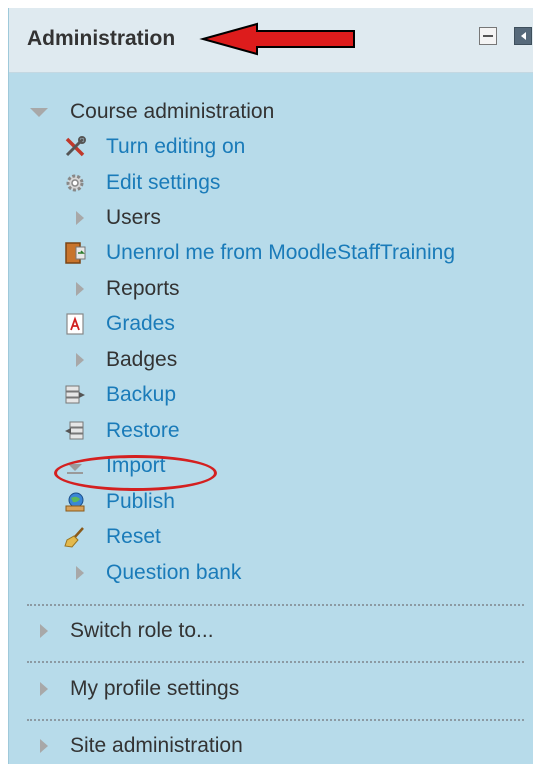 This screenshot has width=533, height=764. I want to click on collapse-block-icon, so click(488, 36).